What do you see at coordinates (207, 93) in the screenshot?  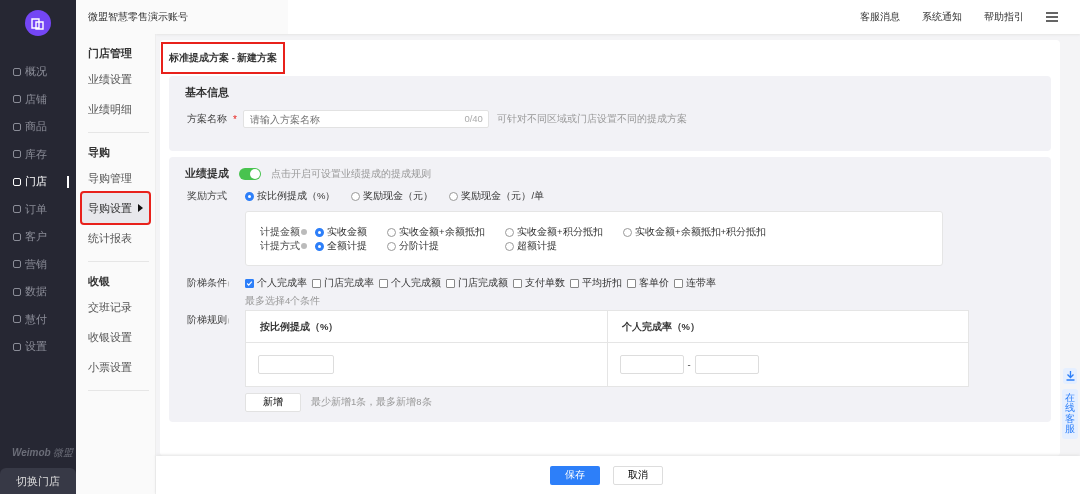 I see `section-title: 基本信息` at bounding box center [207, 93].